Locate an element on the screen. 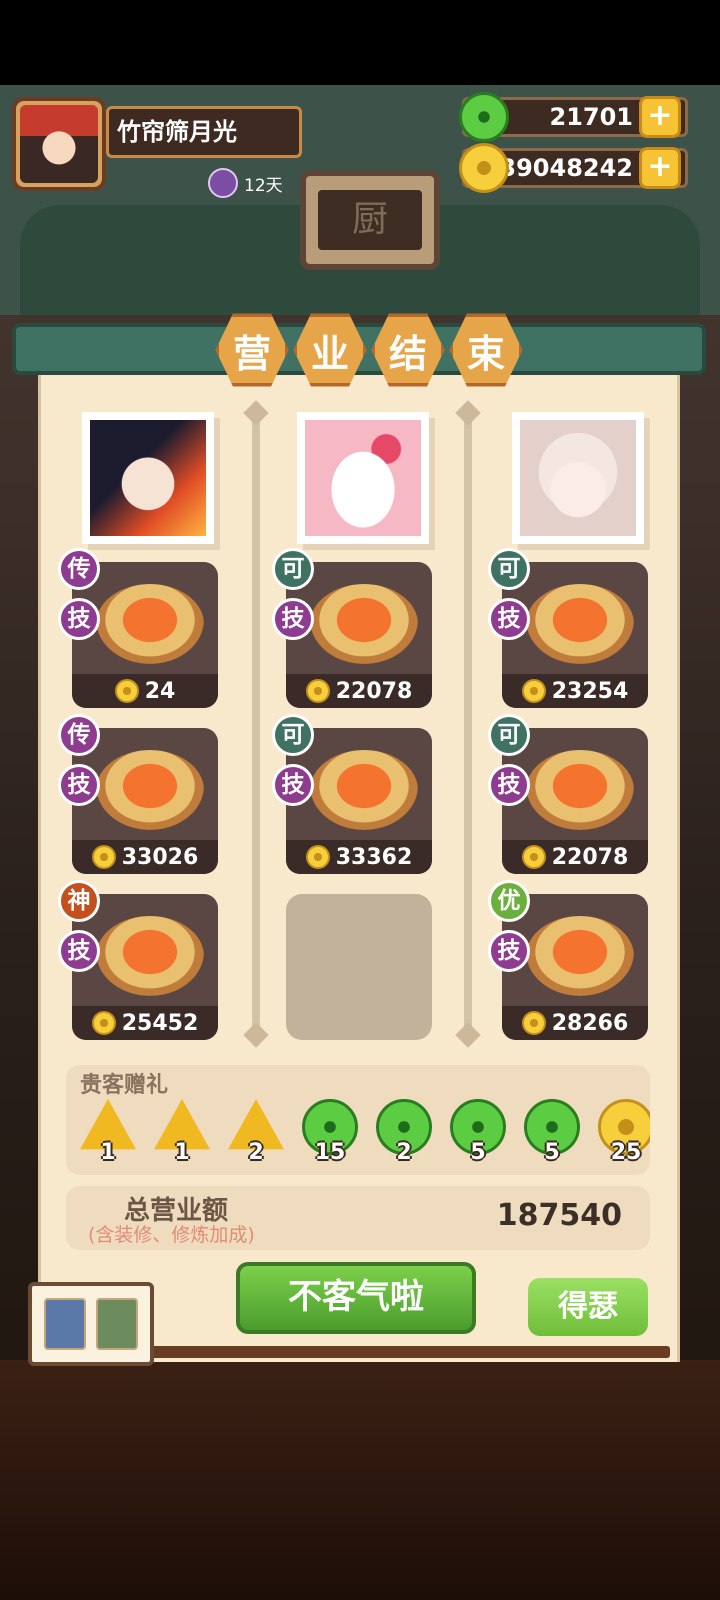  player-avatar is located at coordinates (59, 144).